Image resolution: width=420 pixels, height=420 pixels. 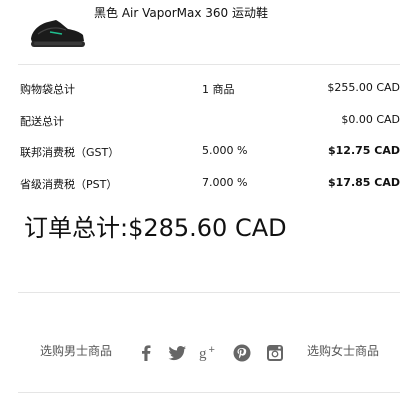 What do you see at coordinates (210, 31) in the screenshot?
I see `product-line-item: 黑色 Air VaporMax 360 运动鞋` at bounding box center [210, 31].